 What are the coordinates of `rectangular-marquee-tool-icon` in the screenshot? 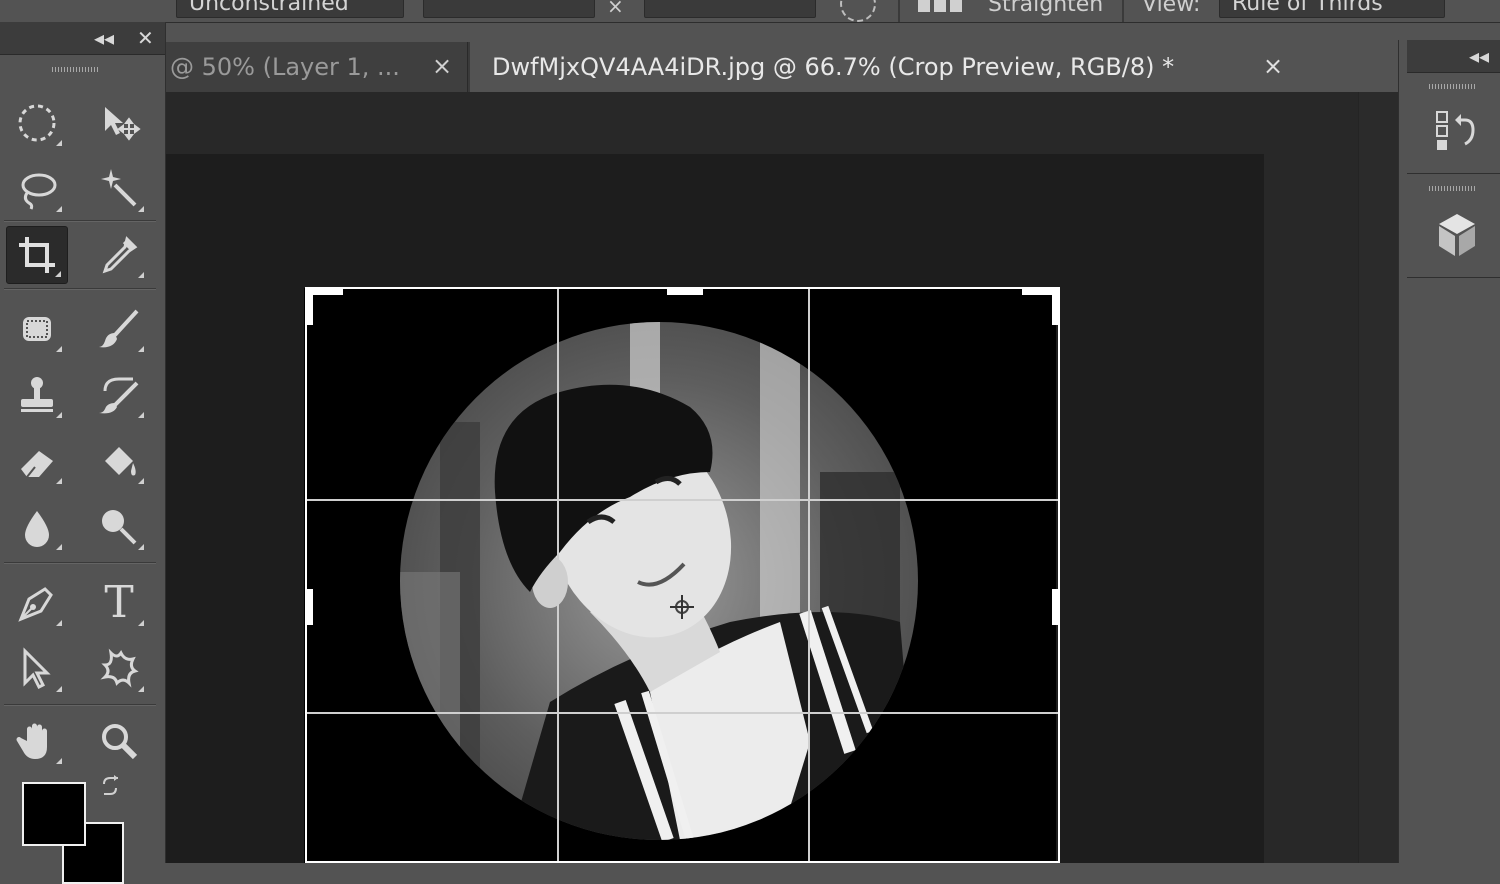 It's located at (37, 123).